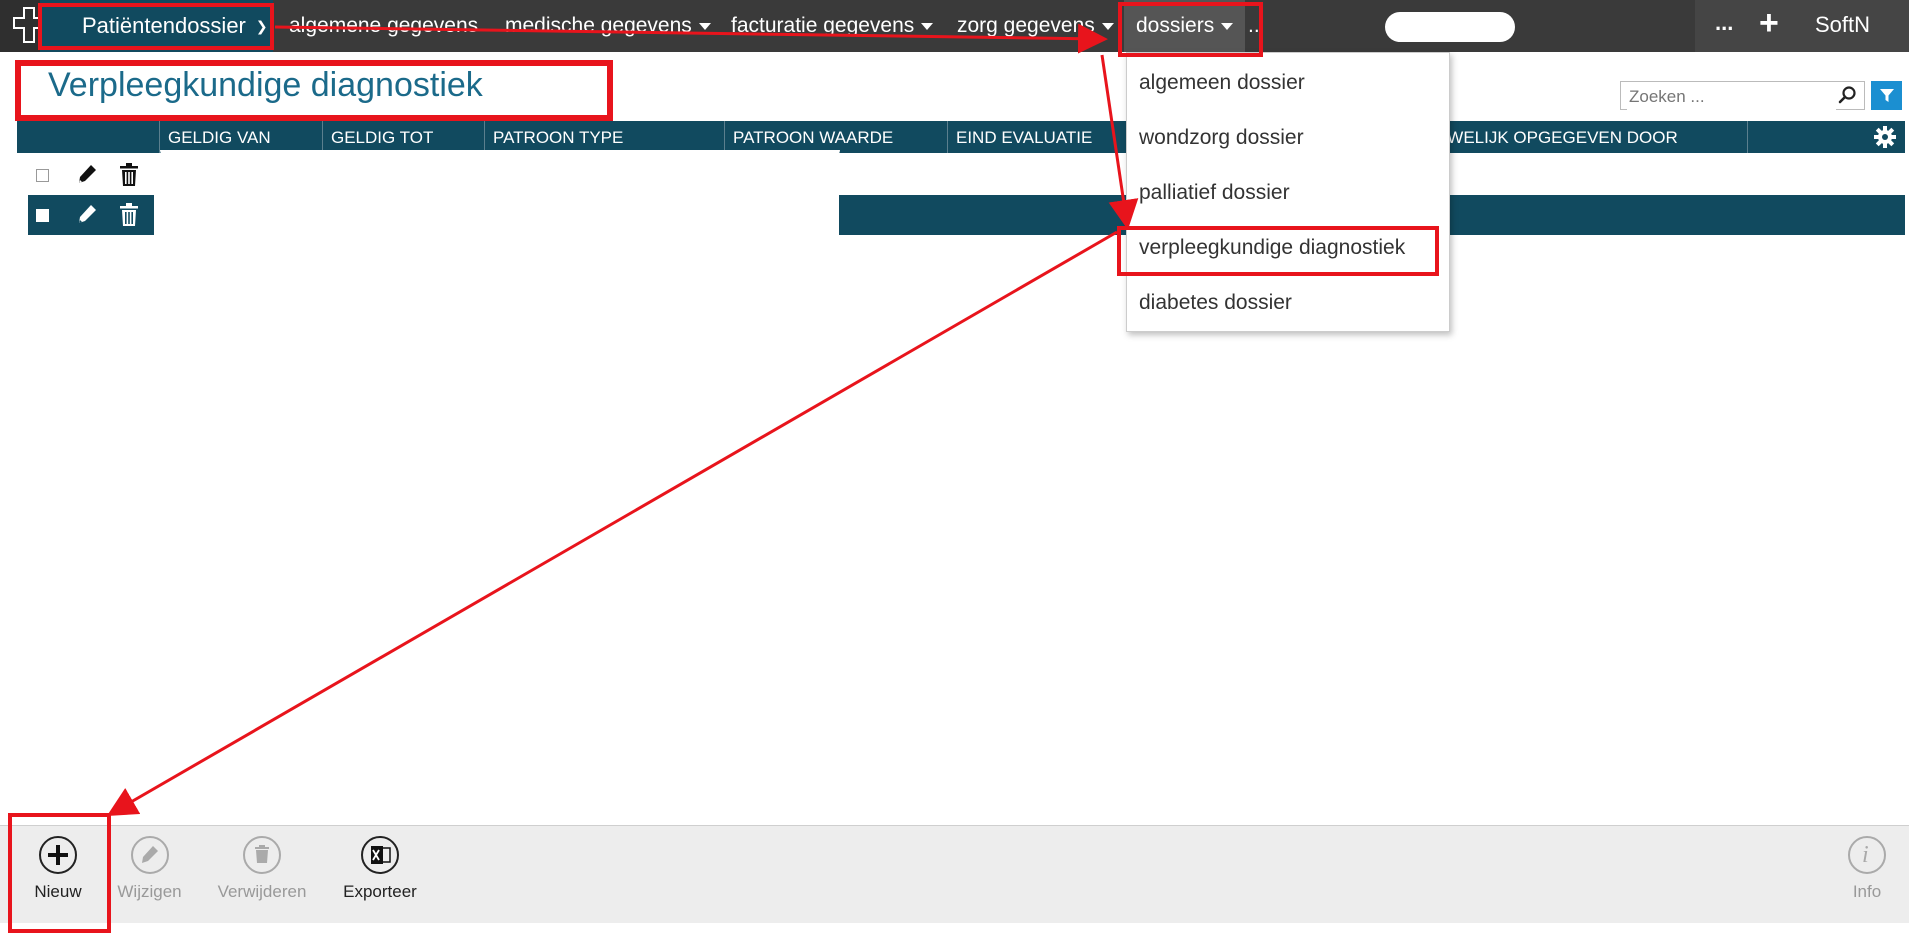 This screenshot has height=933, width=1909. What do you see at coordinates (605, 137) in the screenshot?
I see `column-header-patroon-type: PATROON TYPE` at bounding box center [605, 137].